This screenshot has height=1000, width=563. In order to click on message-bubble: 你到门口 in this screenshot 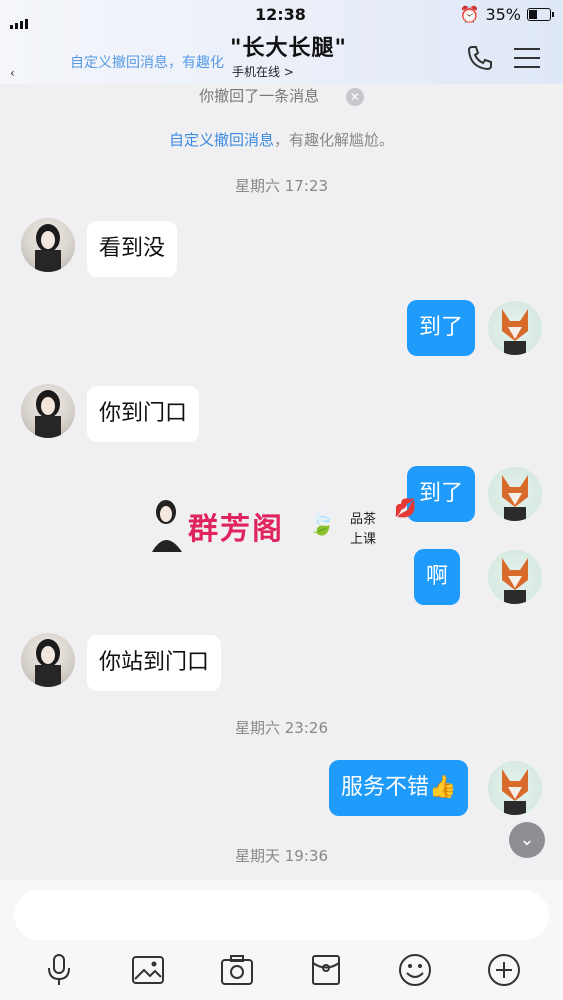, I will do `click(143, 414)`.